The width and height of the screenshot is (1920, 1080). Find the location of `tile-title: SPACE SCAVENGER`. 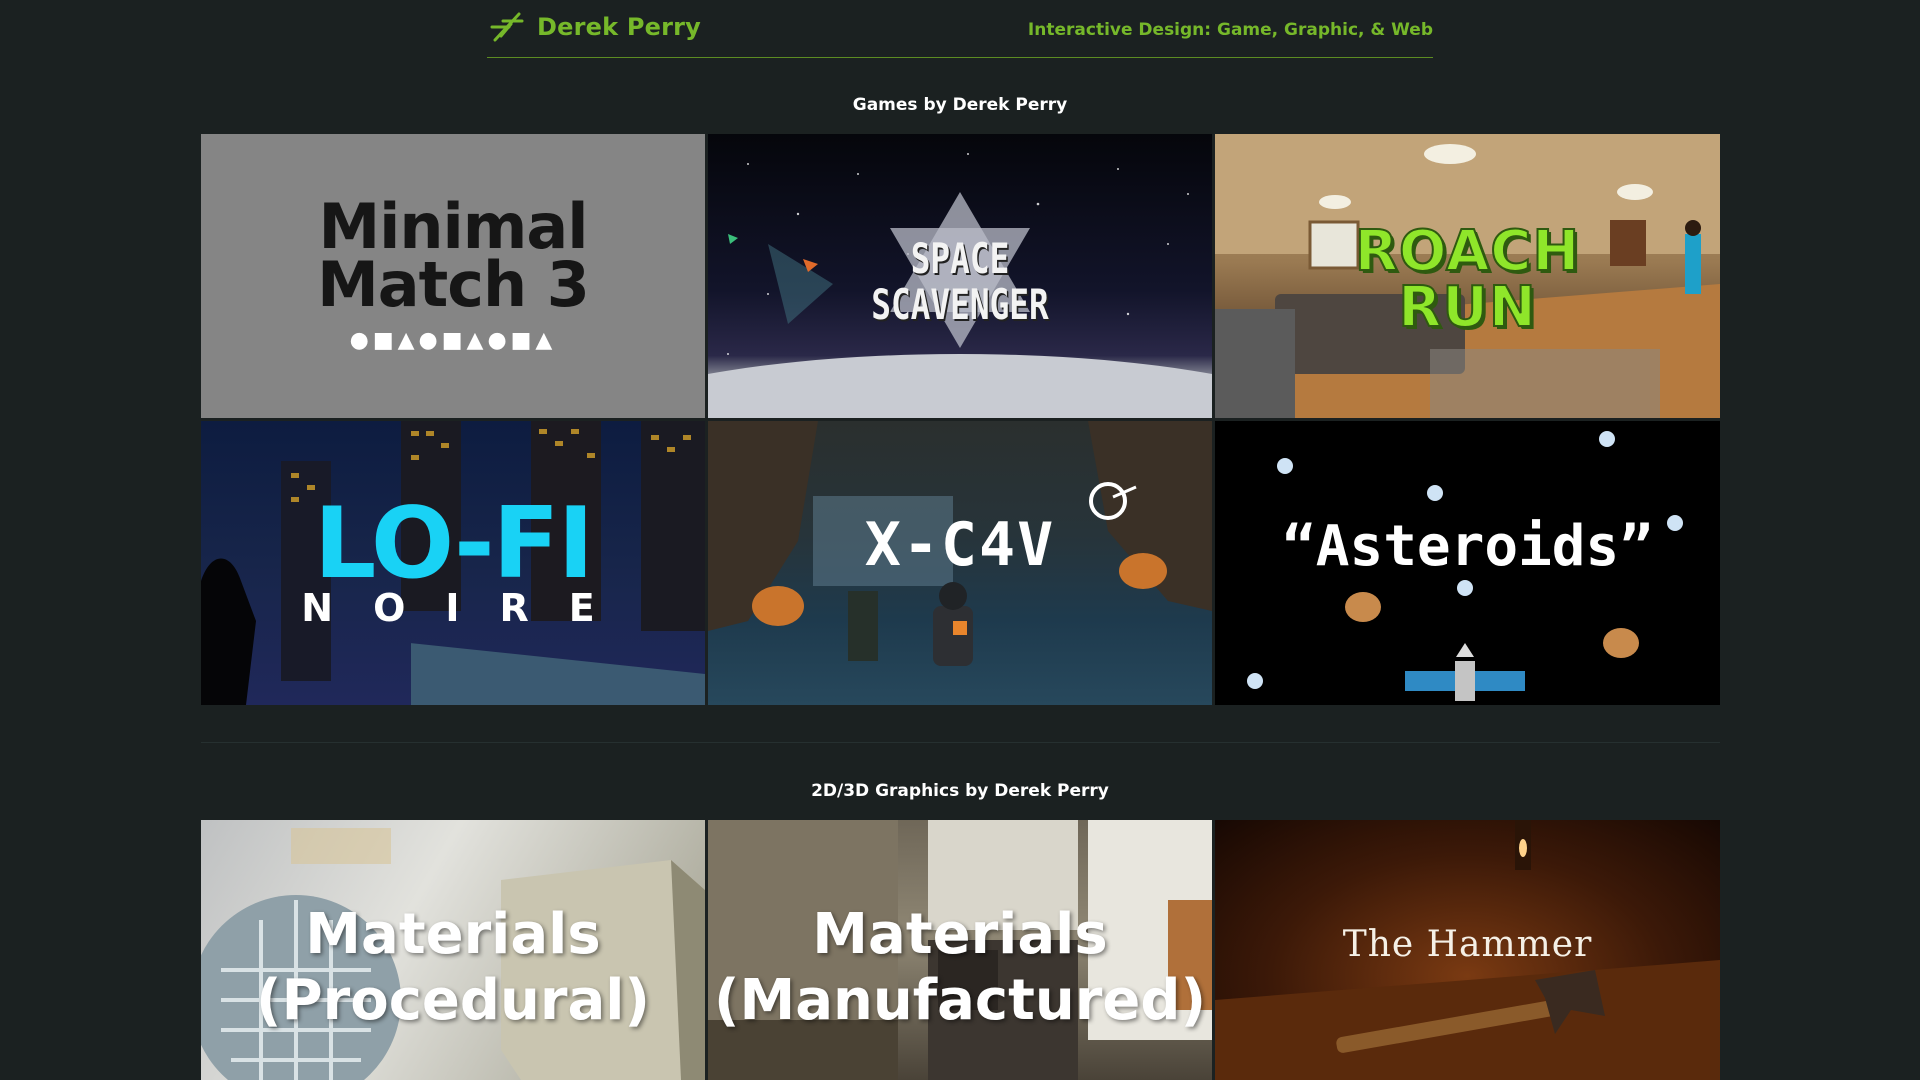

tile-title: SPACE SCAVENGER is located at coordinates (959, 282).